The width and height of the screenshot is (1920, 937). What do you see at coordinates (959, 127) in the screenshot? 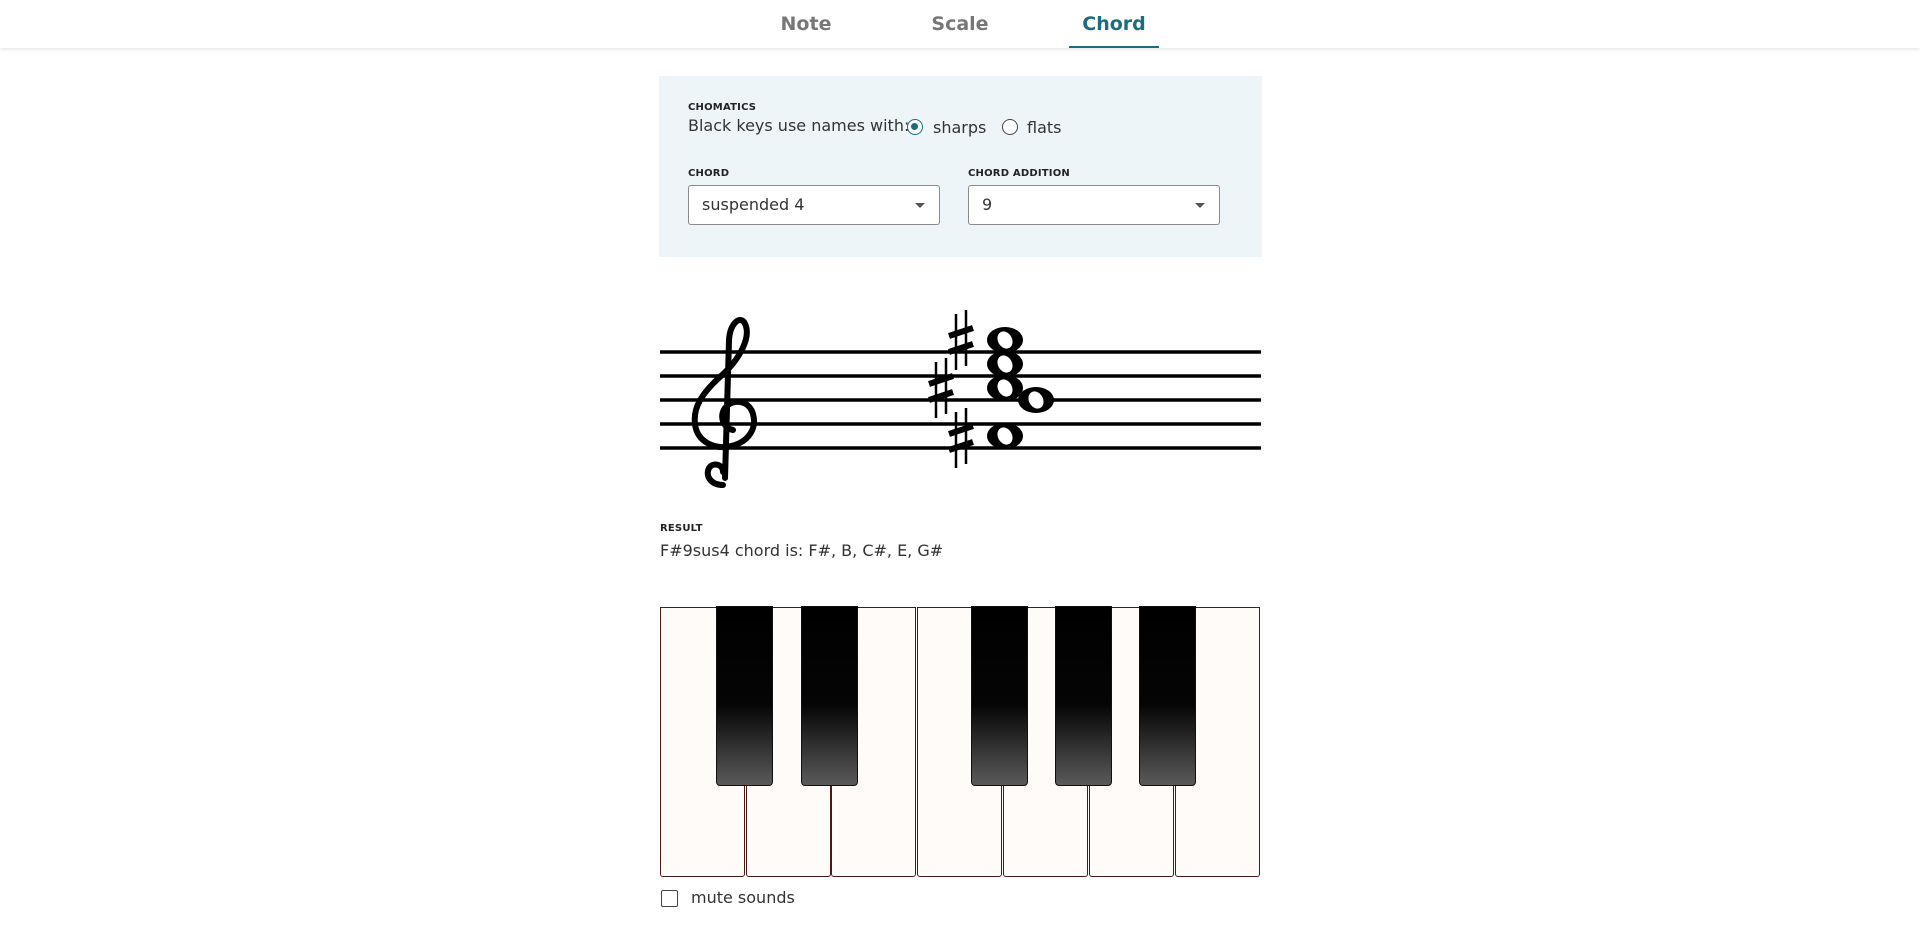
I see `sharps-label: sharps` at bounding box center [959, 127].